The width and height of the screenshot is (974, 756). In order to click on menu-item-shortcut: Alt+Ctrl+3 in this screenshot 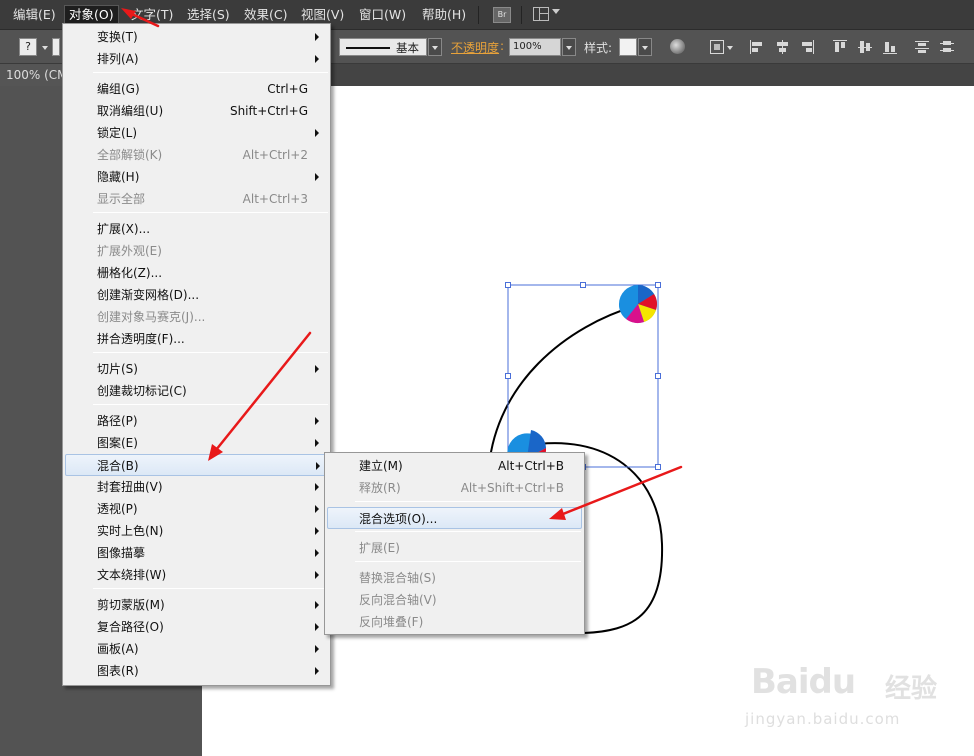, I will do `click(275, 199)`.